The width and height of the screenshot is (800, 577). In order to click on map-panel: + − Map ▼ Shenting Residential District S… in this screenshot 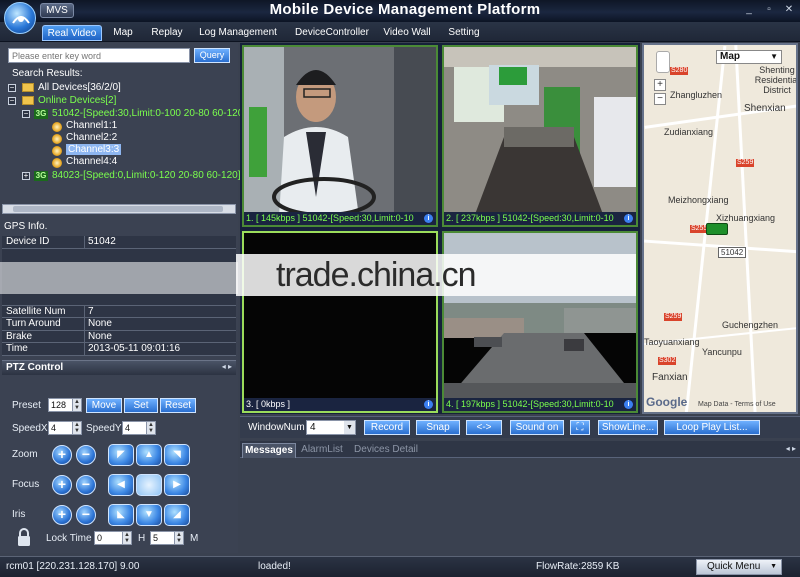, I will do `click(720, 228)`.